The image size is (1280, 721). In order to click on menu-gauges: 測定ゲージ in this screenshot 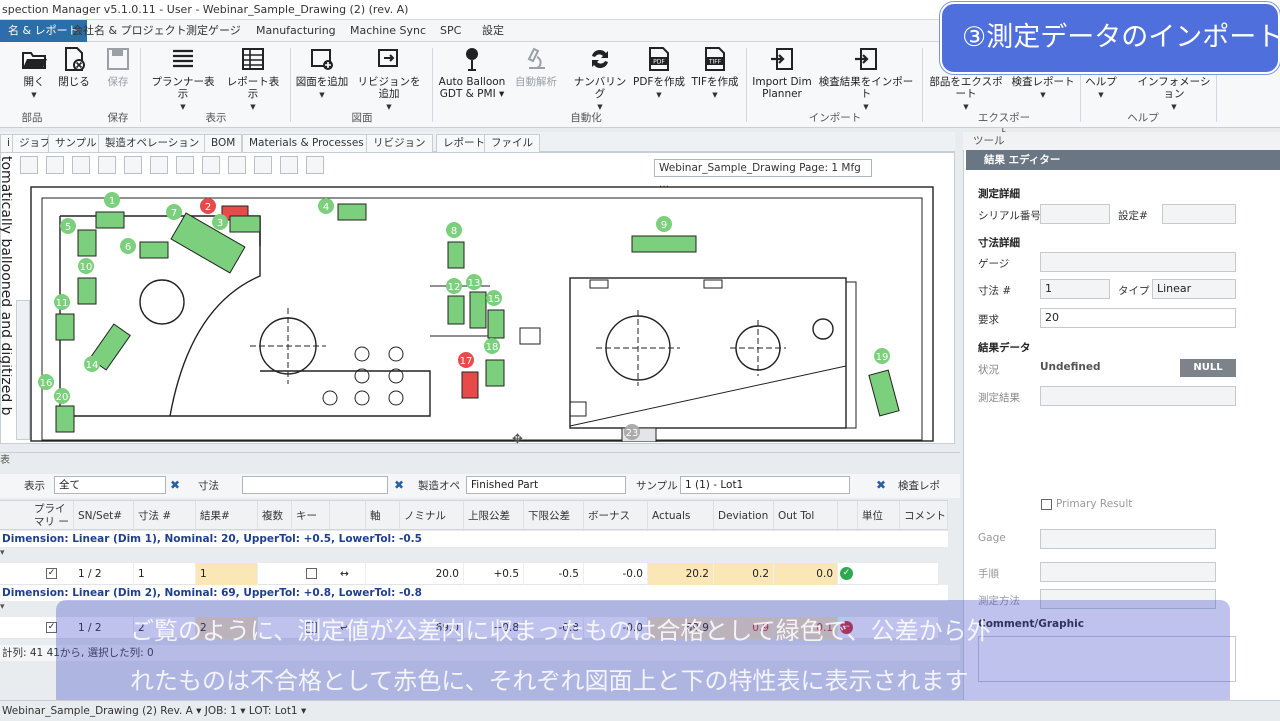, I will do `click(213, 31)`.